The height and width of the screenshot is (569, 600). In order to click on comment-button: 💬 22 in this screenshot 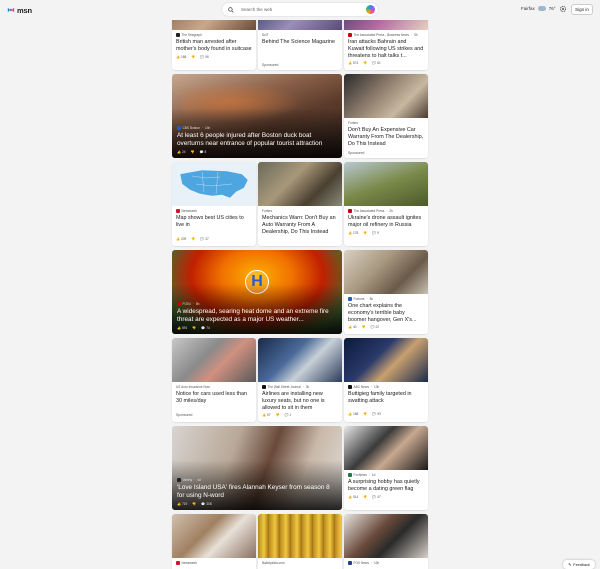, I will do `click(375, 327)`.